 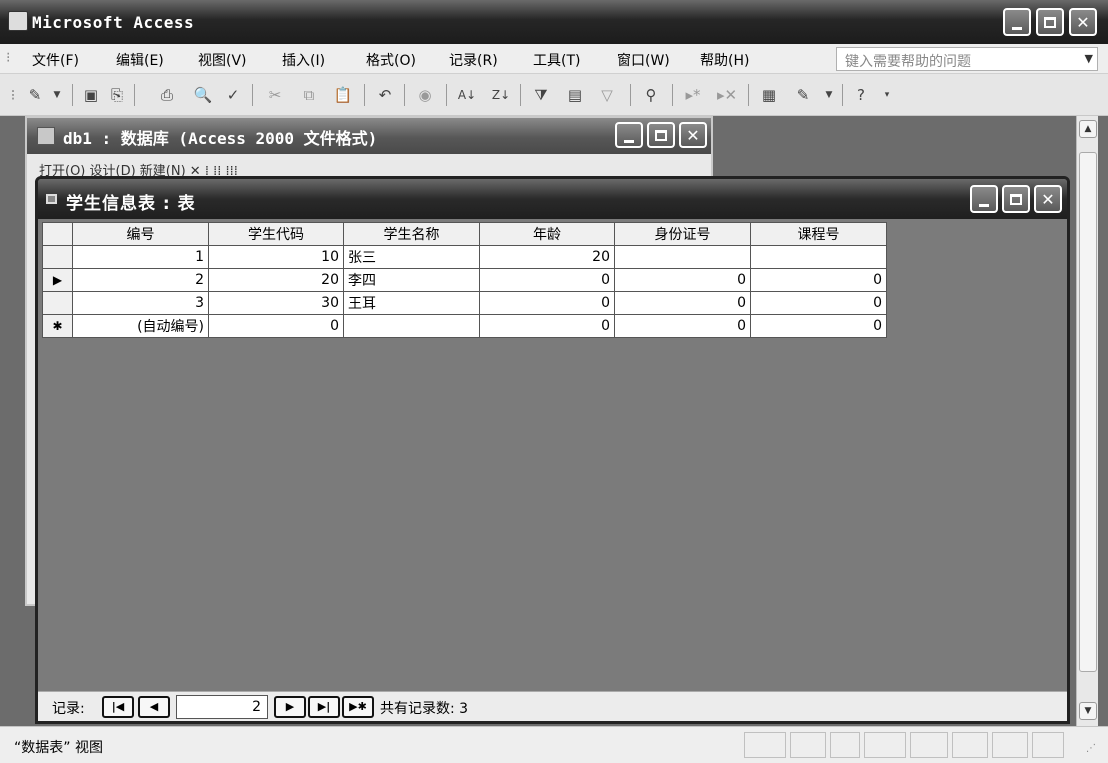 What do you see at coordinates (818, 234) in the screenshot?
I see `column-header-course-id: 课程号` at bounding box center [818, 234].